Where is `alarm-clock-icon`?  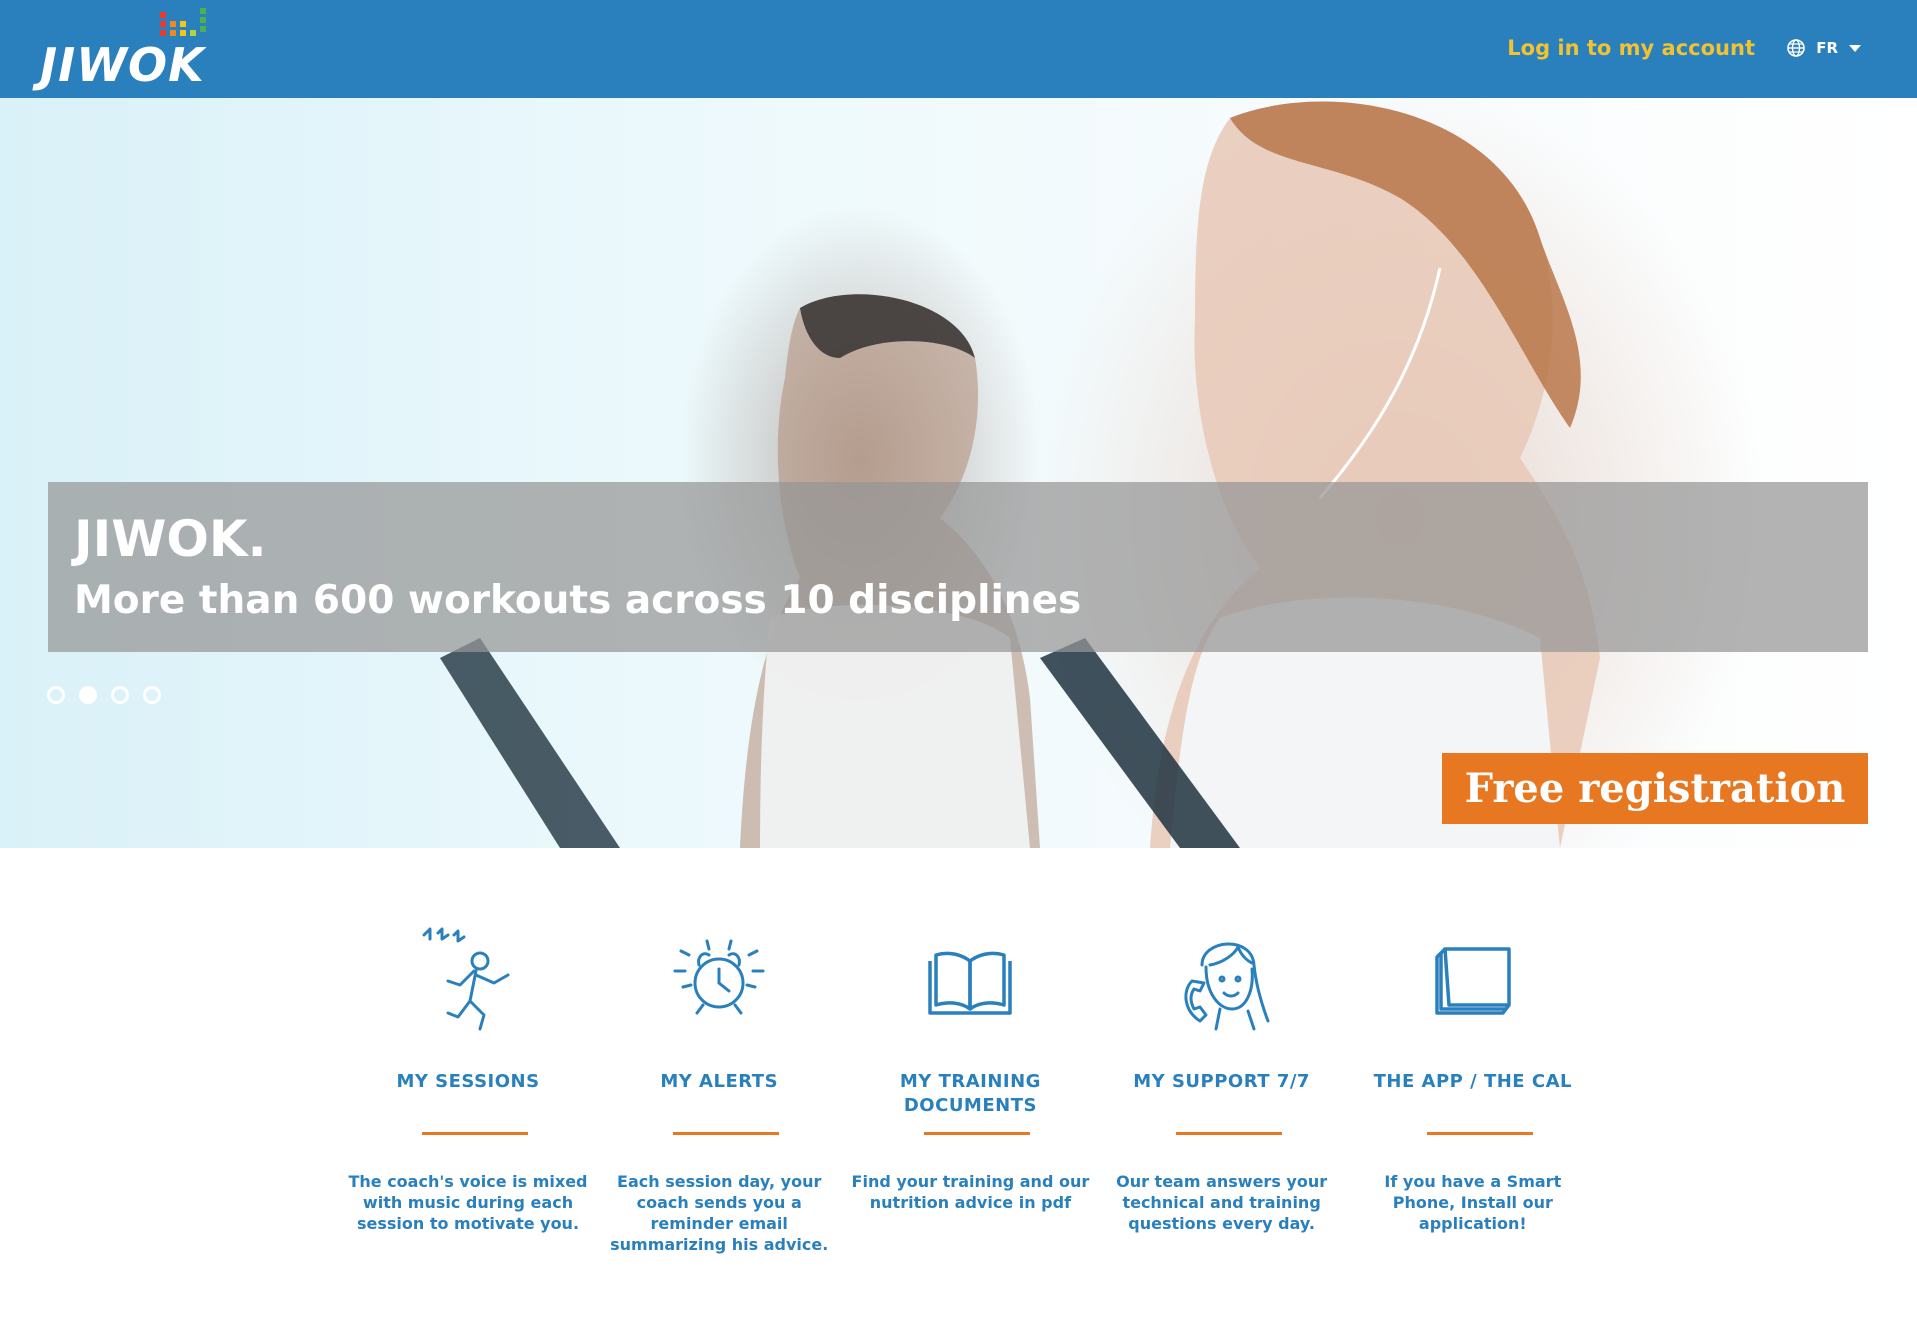 alarm-clock-icon is located at coordinates (719, 977).